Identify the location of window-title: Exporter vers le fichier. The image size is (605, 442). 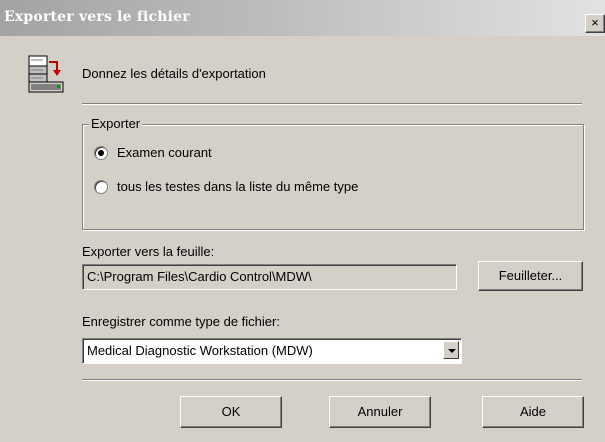
(97, 17).